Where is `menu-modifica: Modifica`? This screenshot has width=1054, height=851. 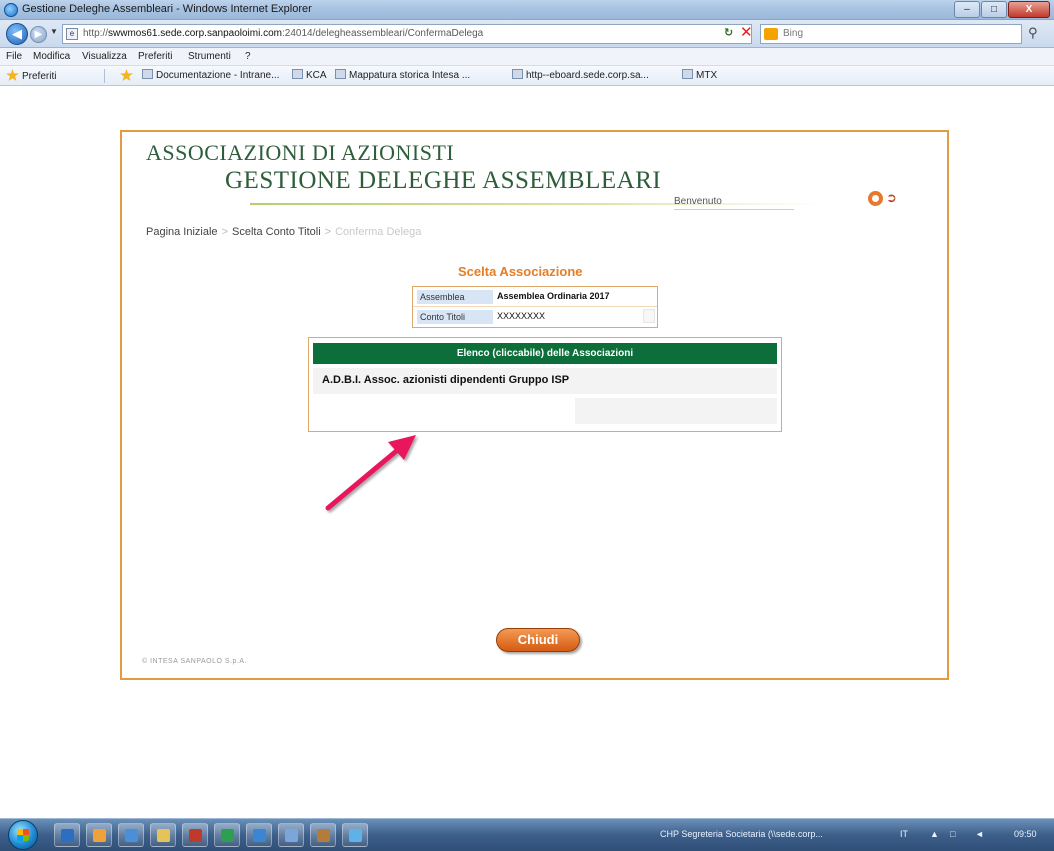 menu-modifica: Modifica is located at coordinates (51, 56).